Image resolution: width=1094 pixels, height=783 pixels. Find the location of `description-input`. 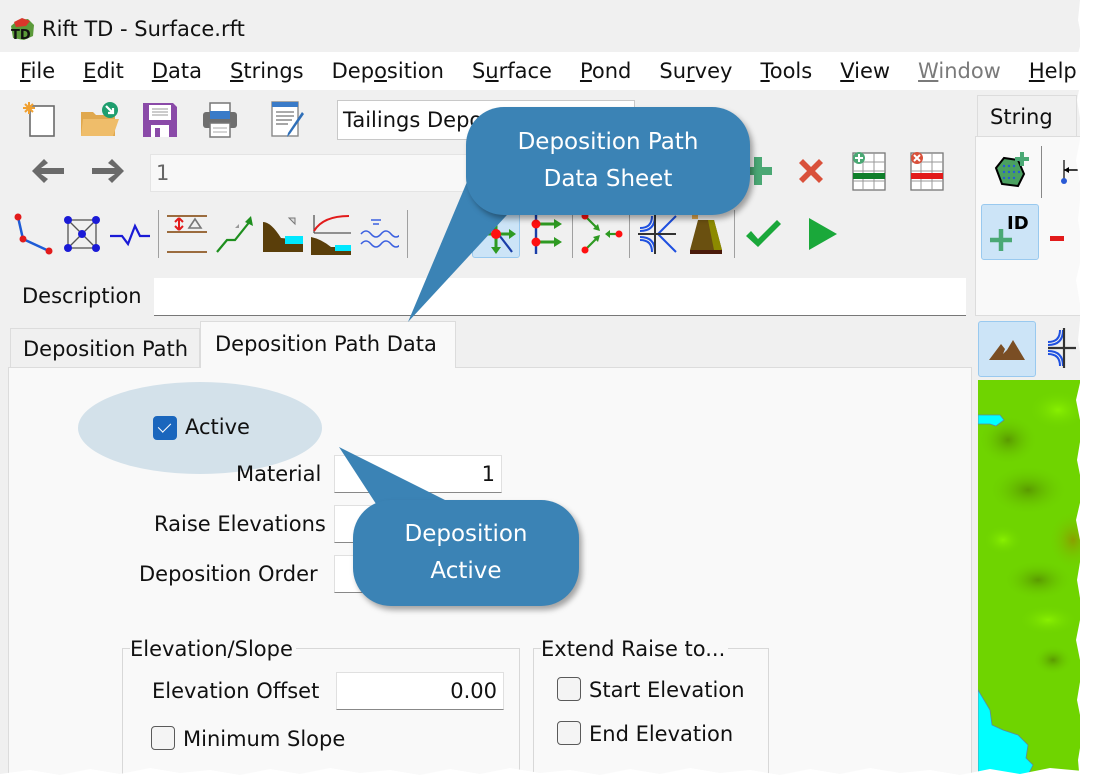

description-input is located at coordinates (560, 297).